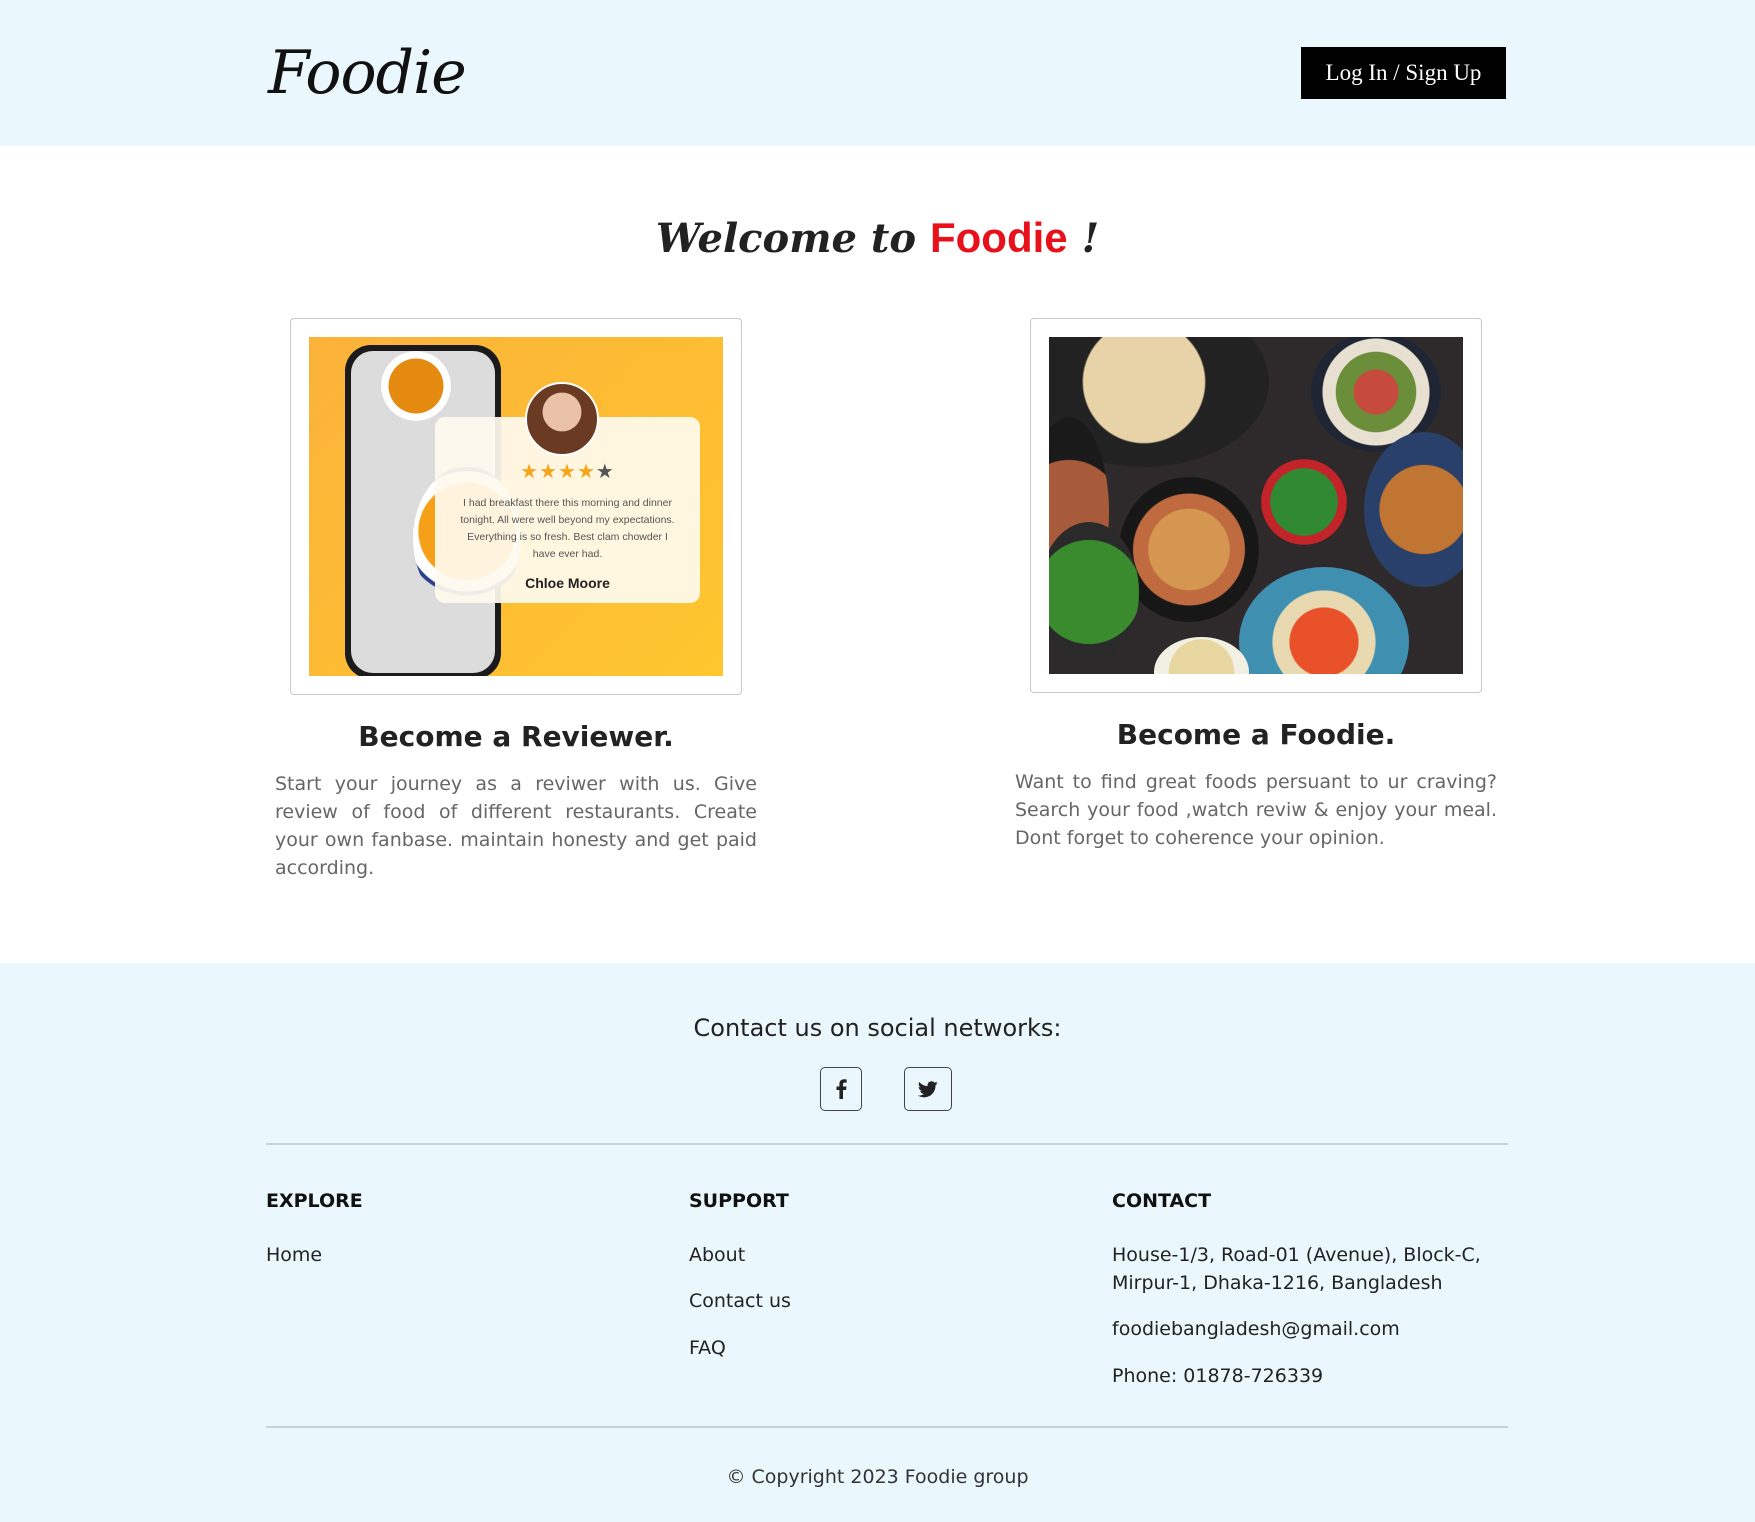 Image resolution: width=1755 pixels, height=1522 pixels. Describe the element at coordinates (1403, 73) in the screenshot. I see `login-signup-button: Log In / Sign Up` at that location.